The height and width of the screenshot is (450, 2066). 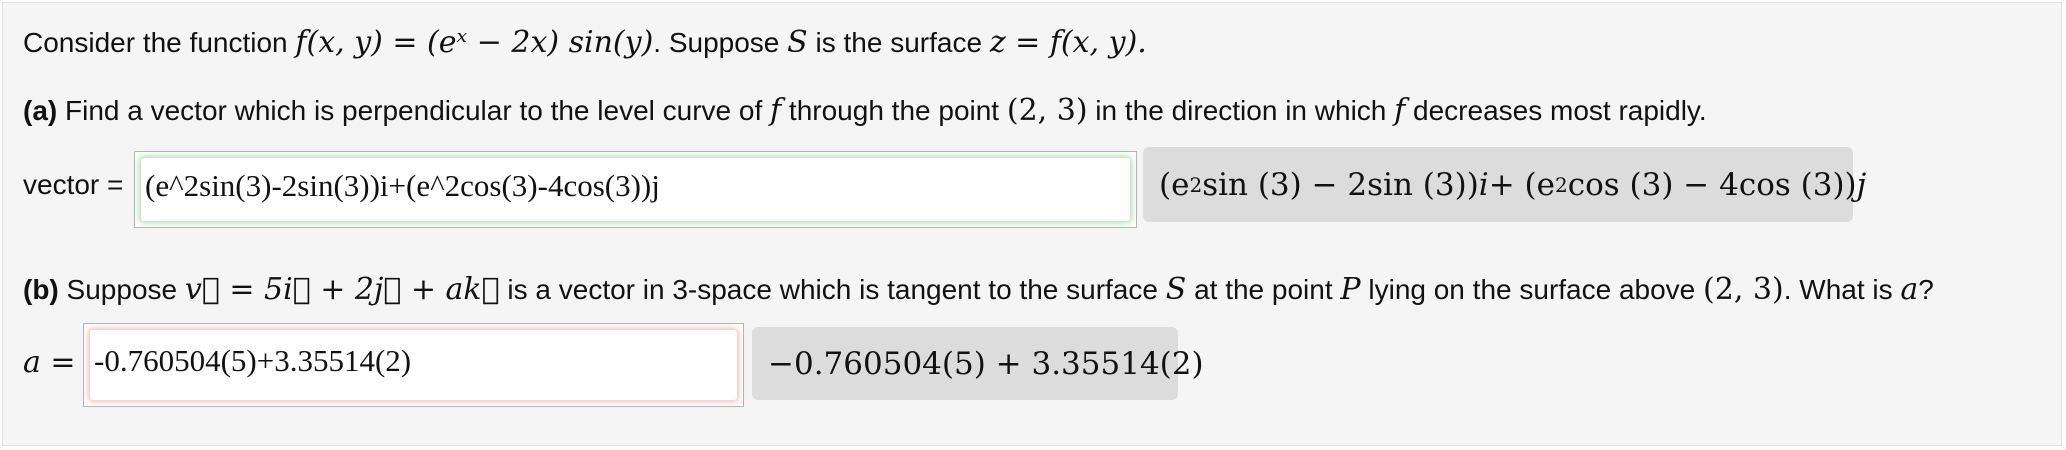 I want to click on vector-field-label: vector =, so click(x=73, y=184).